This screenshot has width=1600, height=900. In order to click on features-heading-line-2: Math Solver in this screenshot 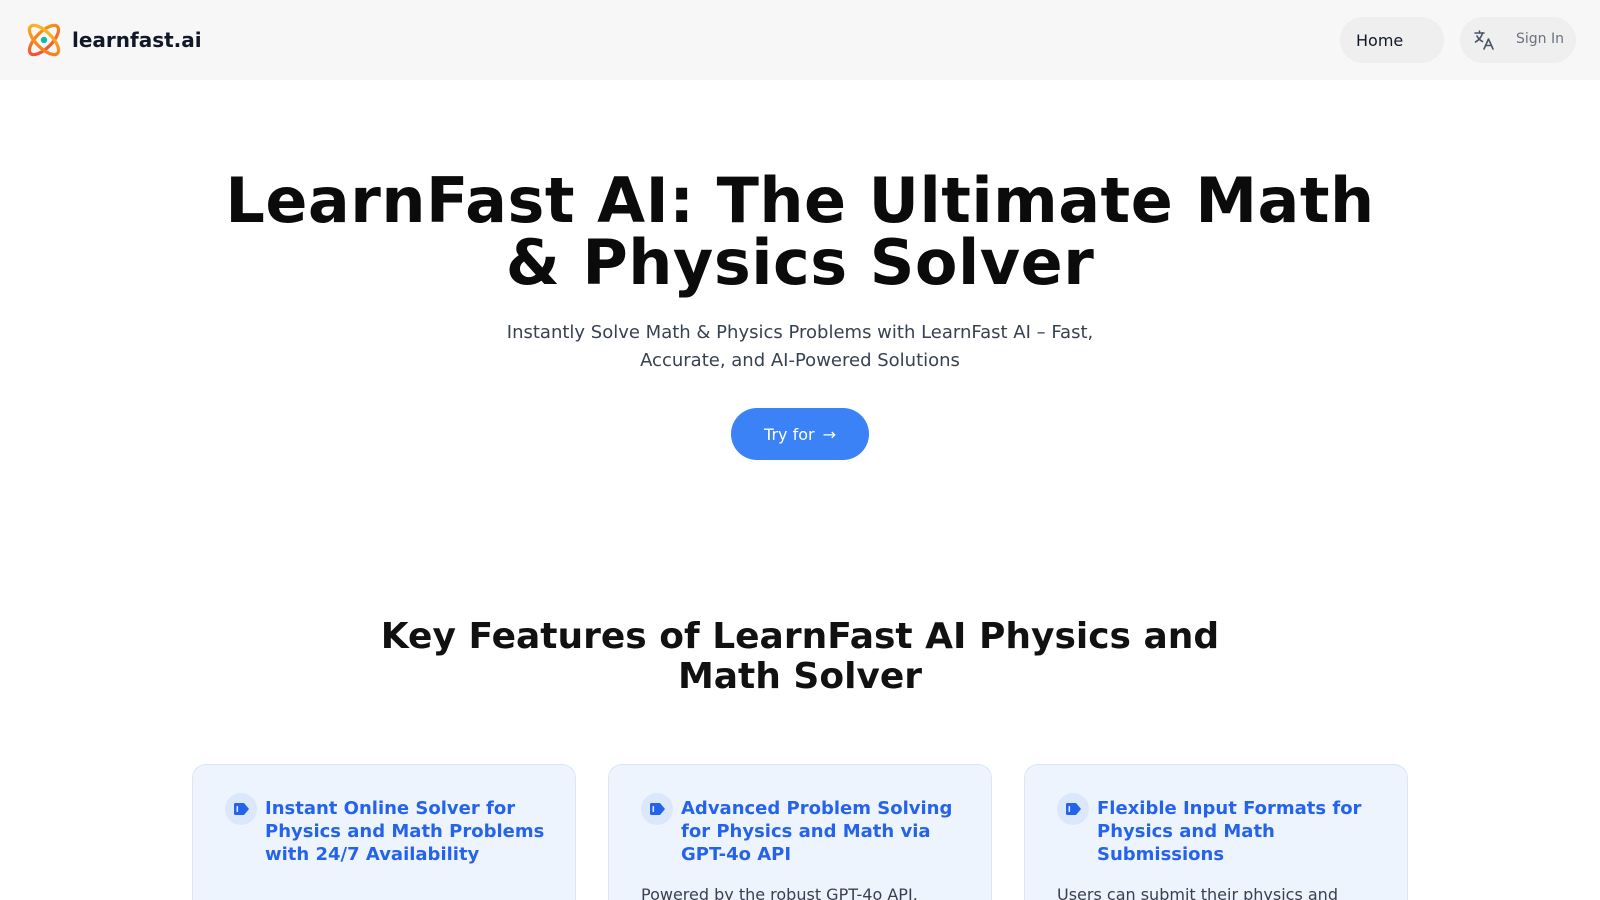, I will do `click(800, 676)`.